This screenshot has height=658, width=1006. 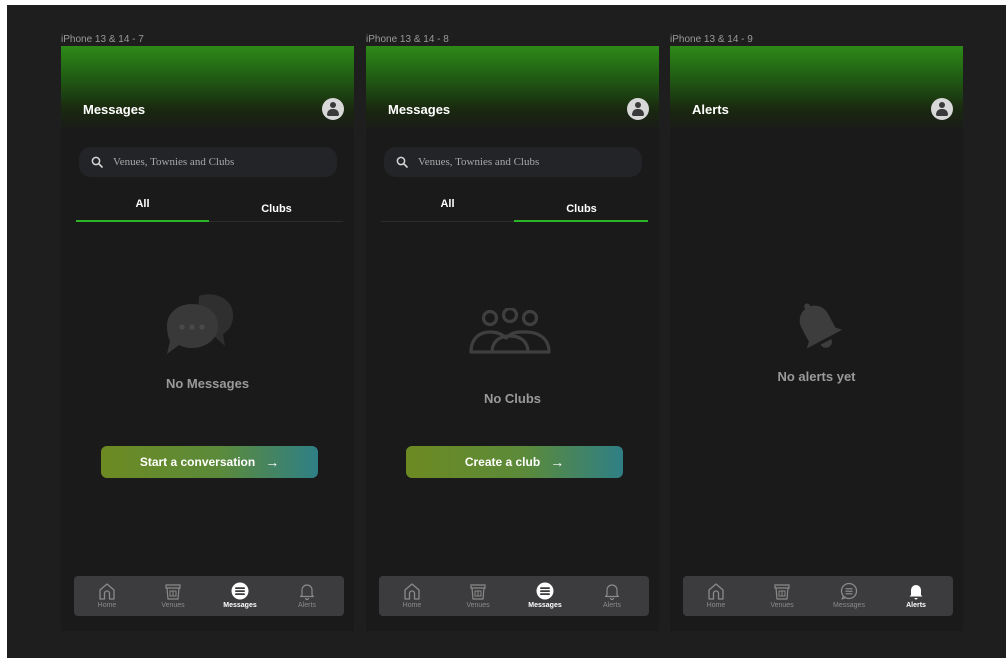 I want to click on empty-state-text: No alerts yet, so click(x=816, y=376).